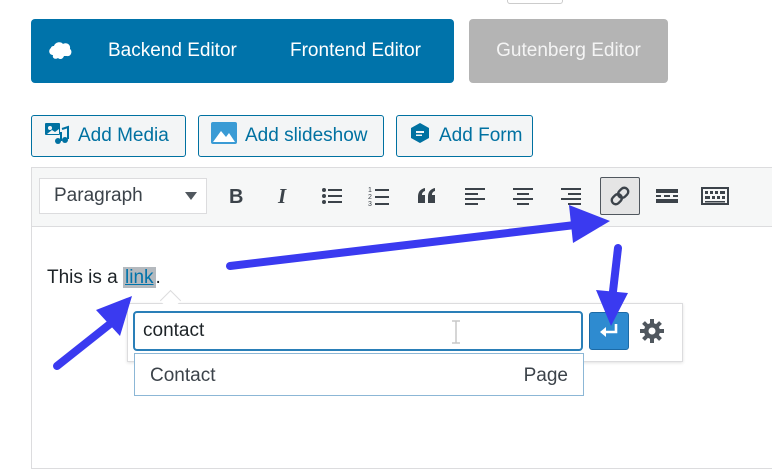 The image size is (772, 469). Describe the element at coordinates (370, 204) in the screenshot. I see `svg-text: 3` at that location.